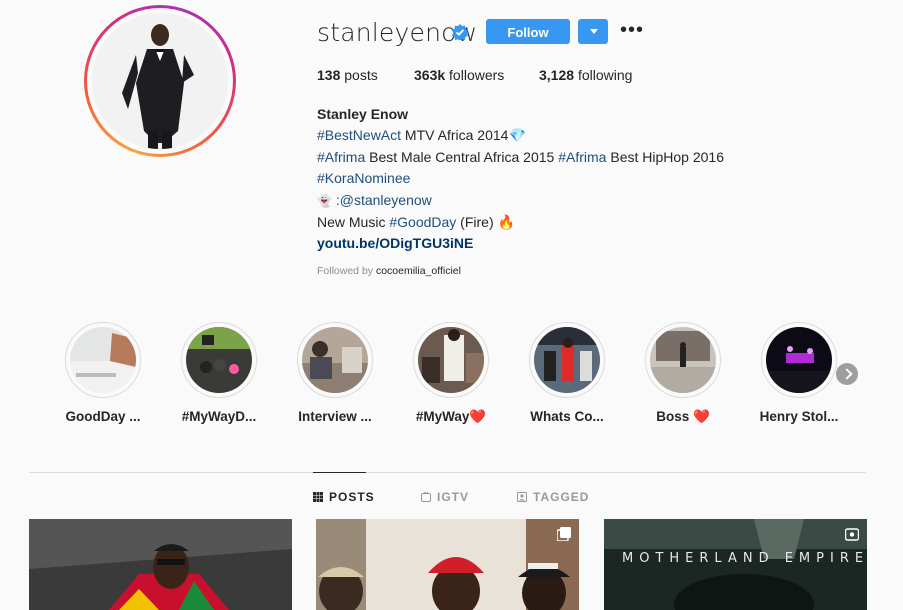  What do you see at coordinates (395, 243) in the screenshot?
I see `bio-website-link: youtu.be/ODigTGU3iNE` at bounding box center [395, 243].